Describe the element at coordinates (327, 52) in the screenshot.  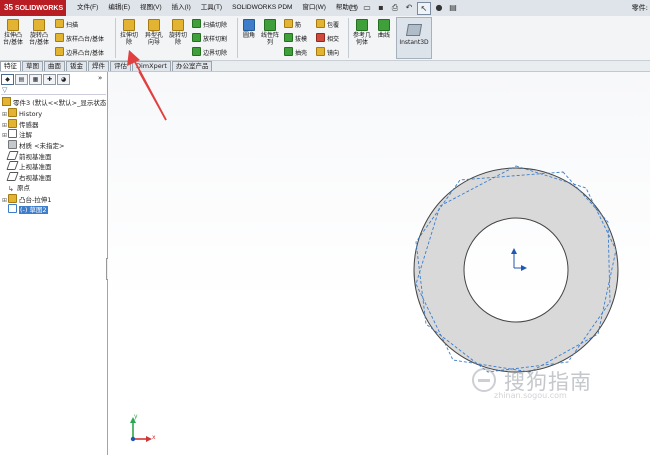
I see `mirror-button: 镜向` at that location.